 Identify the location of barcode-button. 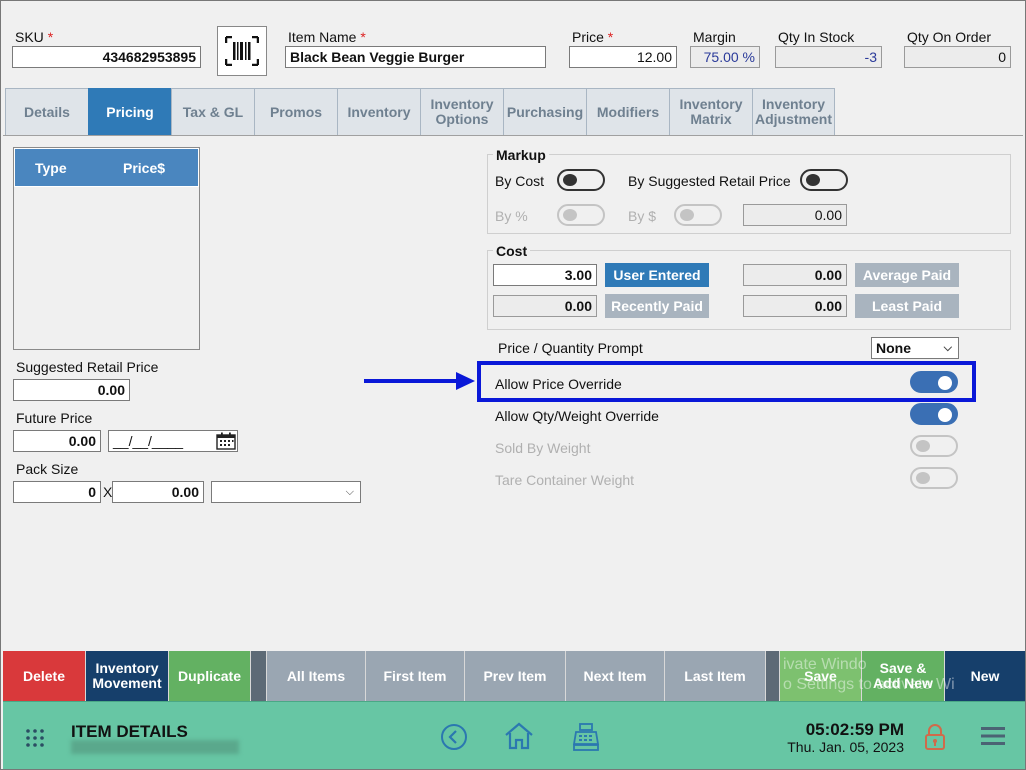
(242, 51).